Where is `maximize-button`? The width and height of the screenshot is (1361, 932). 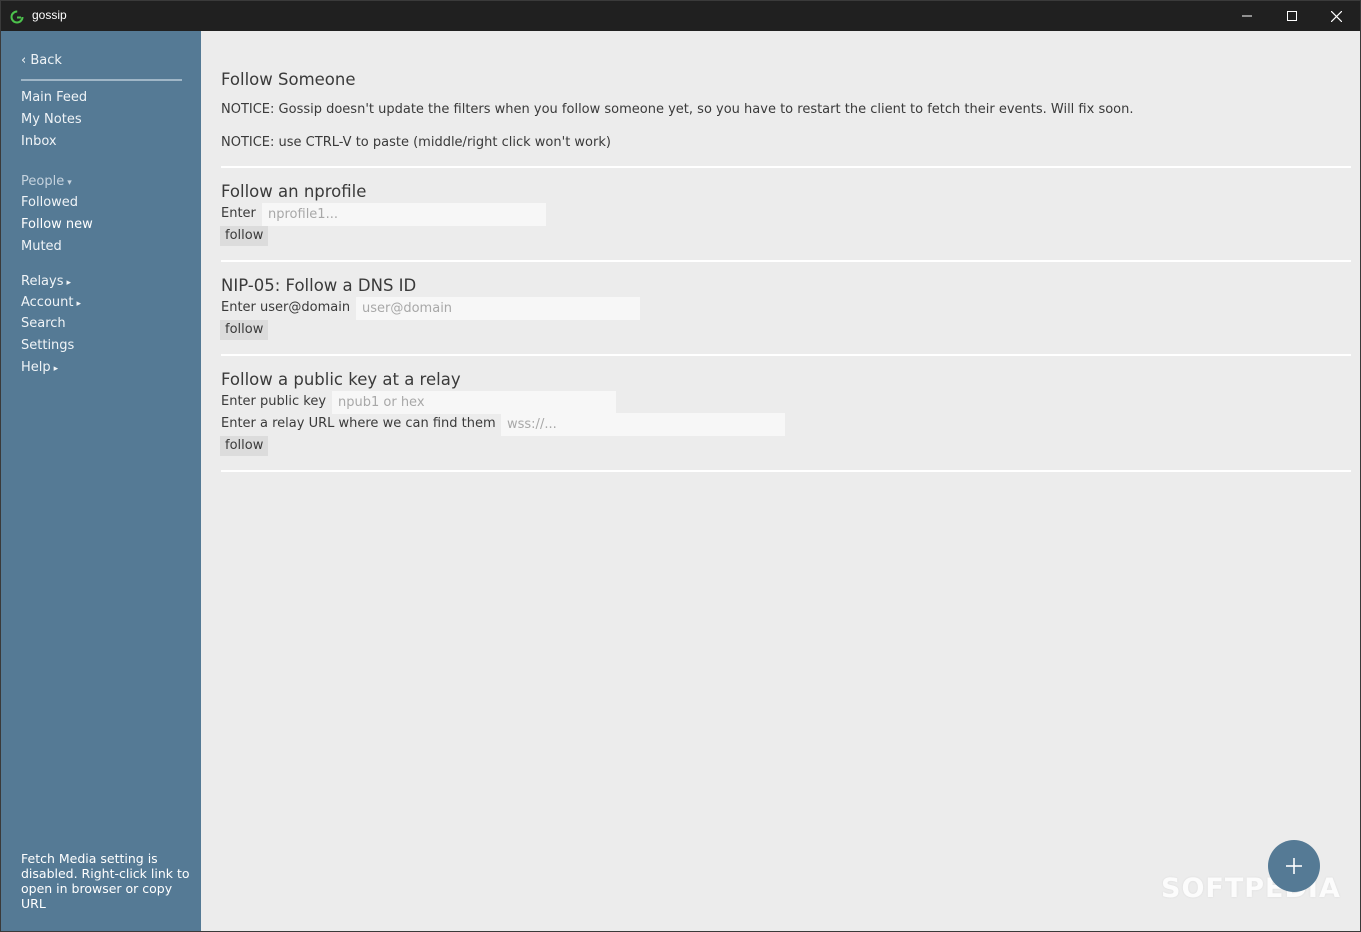 maximize-button is located at coordinates (1291, 16).